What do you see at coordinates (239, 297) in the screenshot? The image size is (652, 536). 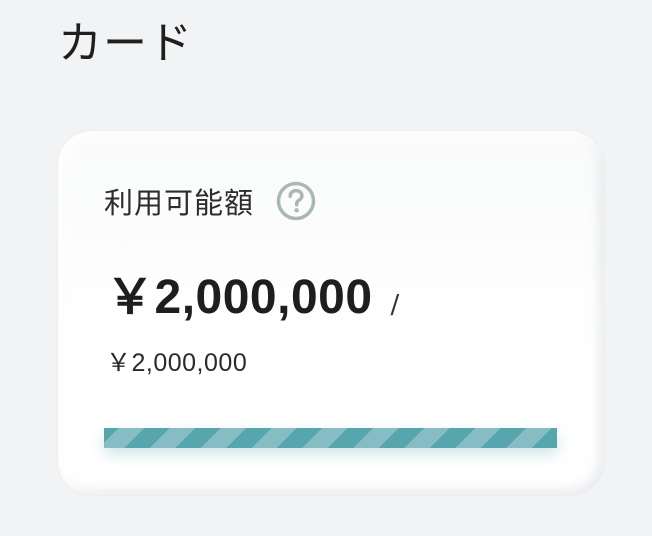 I see `available-amount: ￥2,000,000` at bounding box center [239, 297].